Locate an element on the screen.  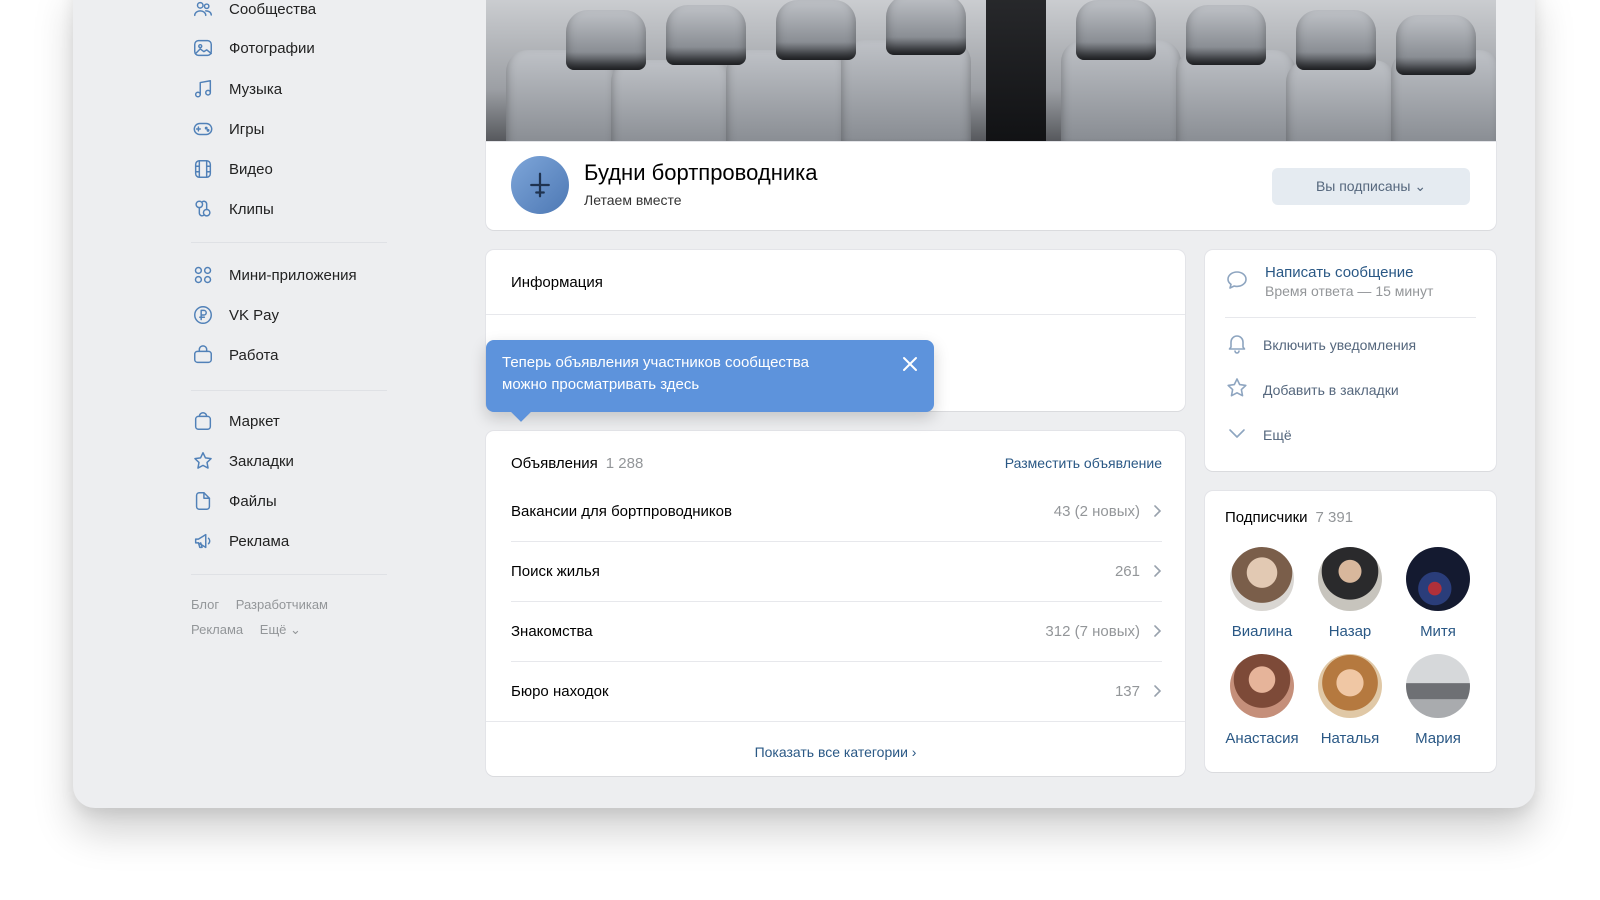
sidebar-item-label: Реклама is located at coordinates (259, 541).